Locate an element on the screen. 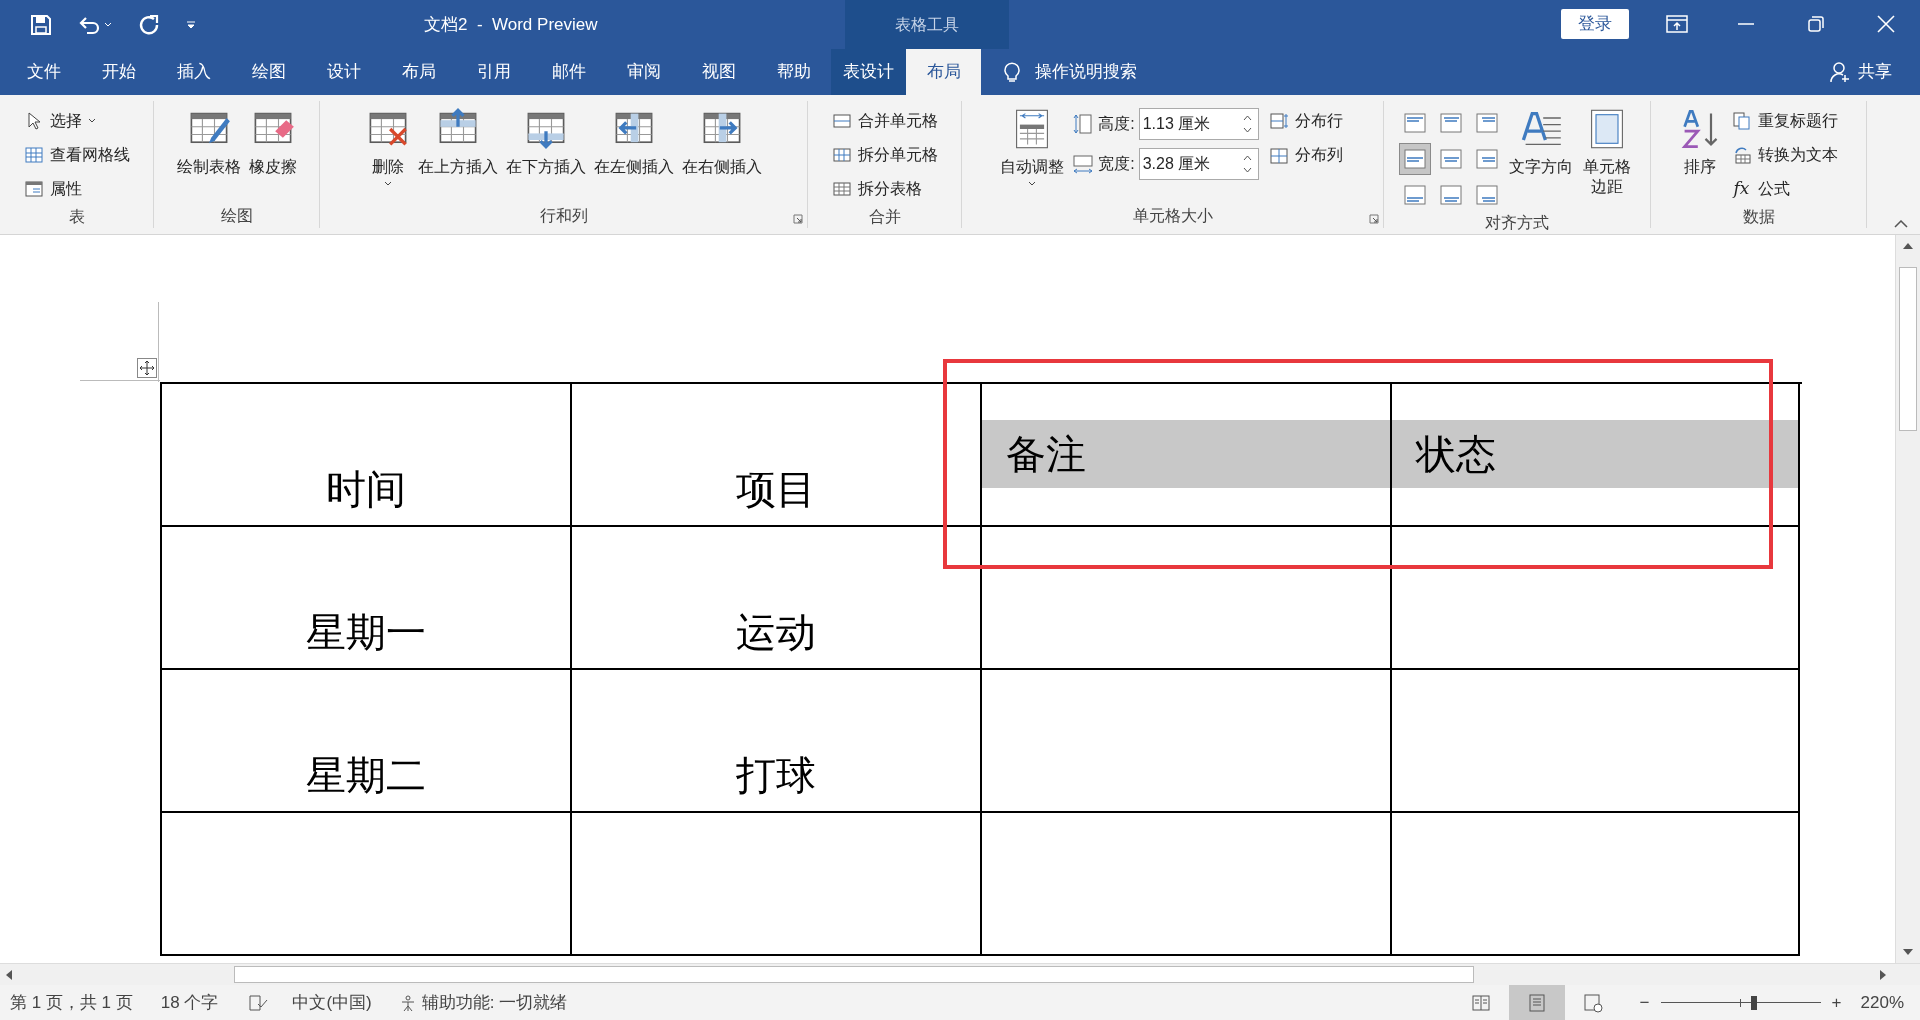 This screenshot has width=1920, height=1020. ribbon-tab: 审阅 is located at coordinates (643, 72).